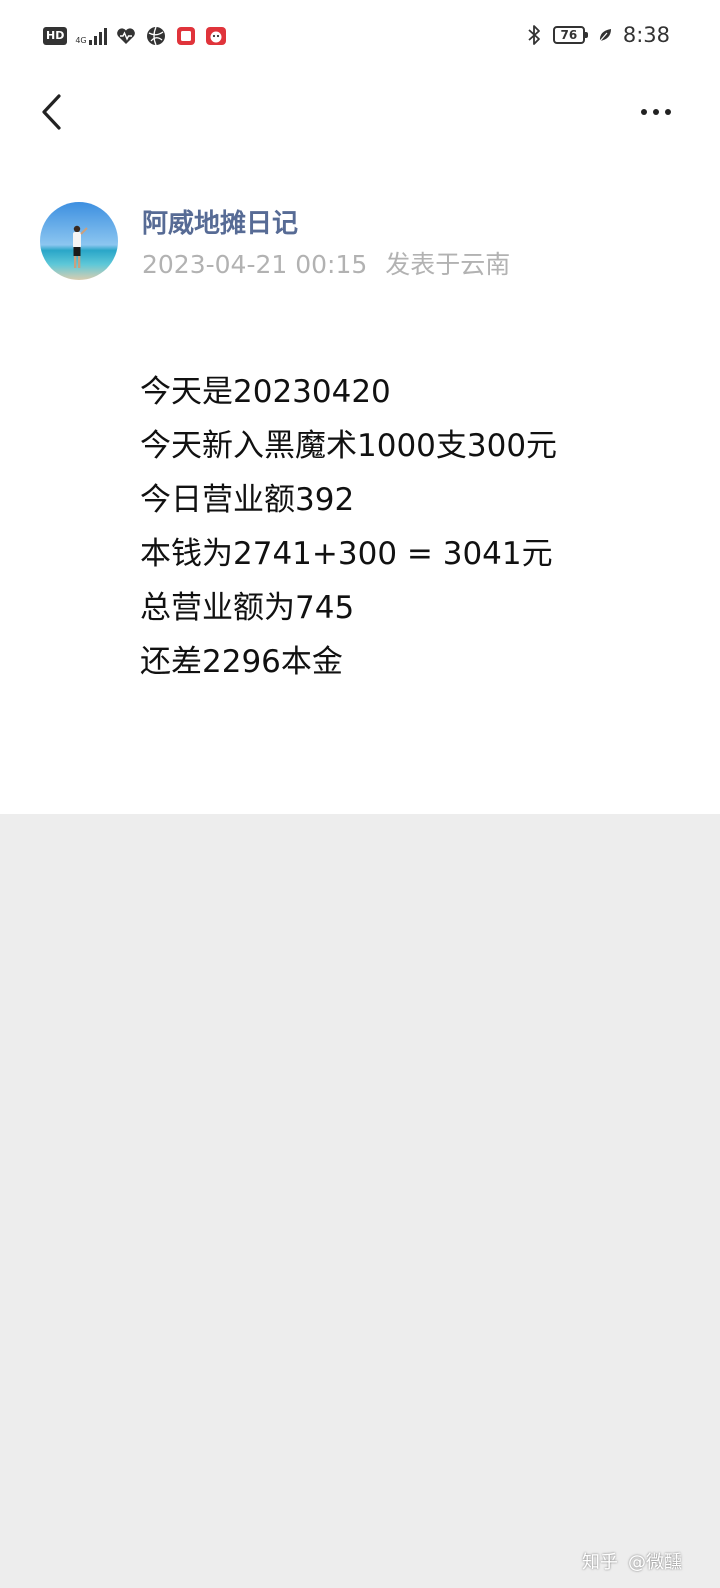  I want to click on app-icon, so click(216, 36).